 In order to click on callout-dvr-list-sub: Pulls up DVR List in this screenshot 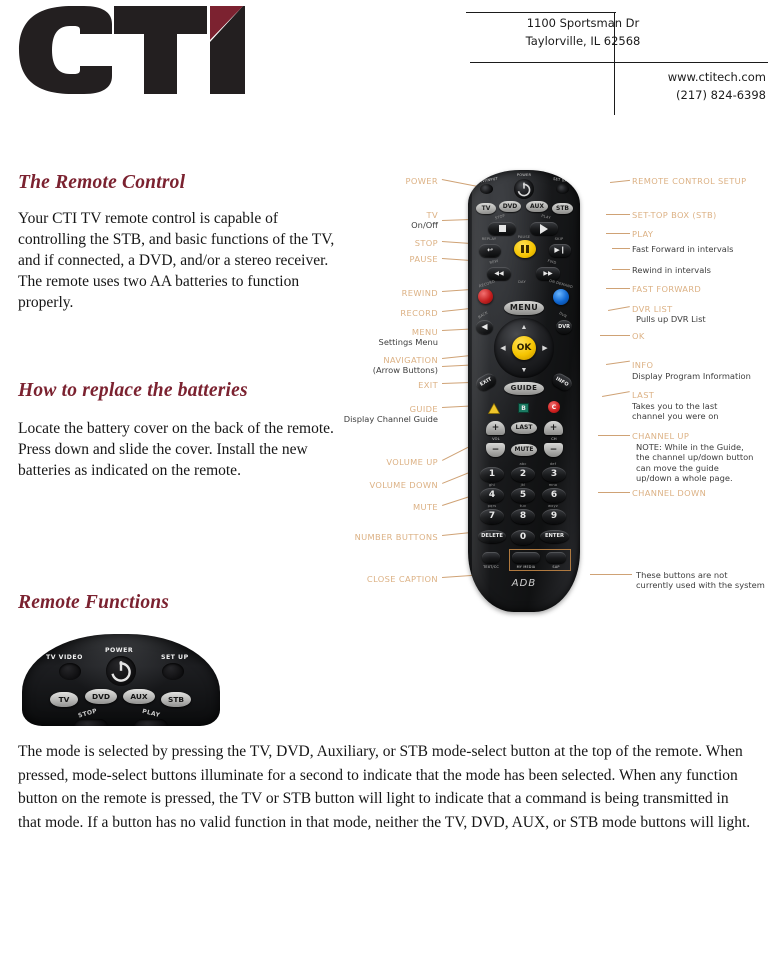, I will do `click(671, 319)`.